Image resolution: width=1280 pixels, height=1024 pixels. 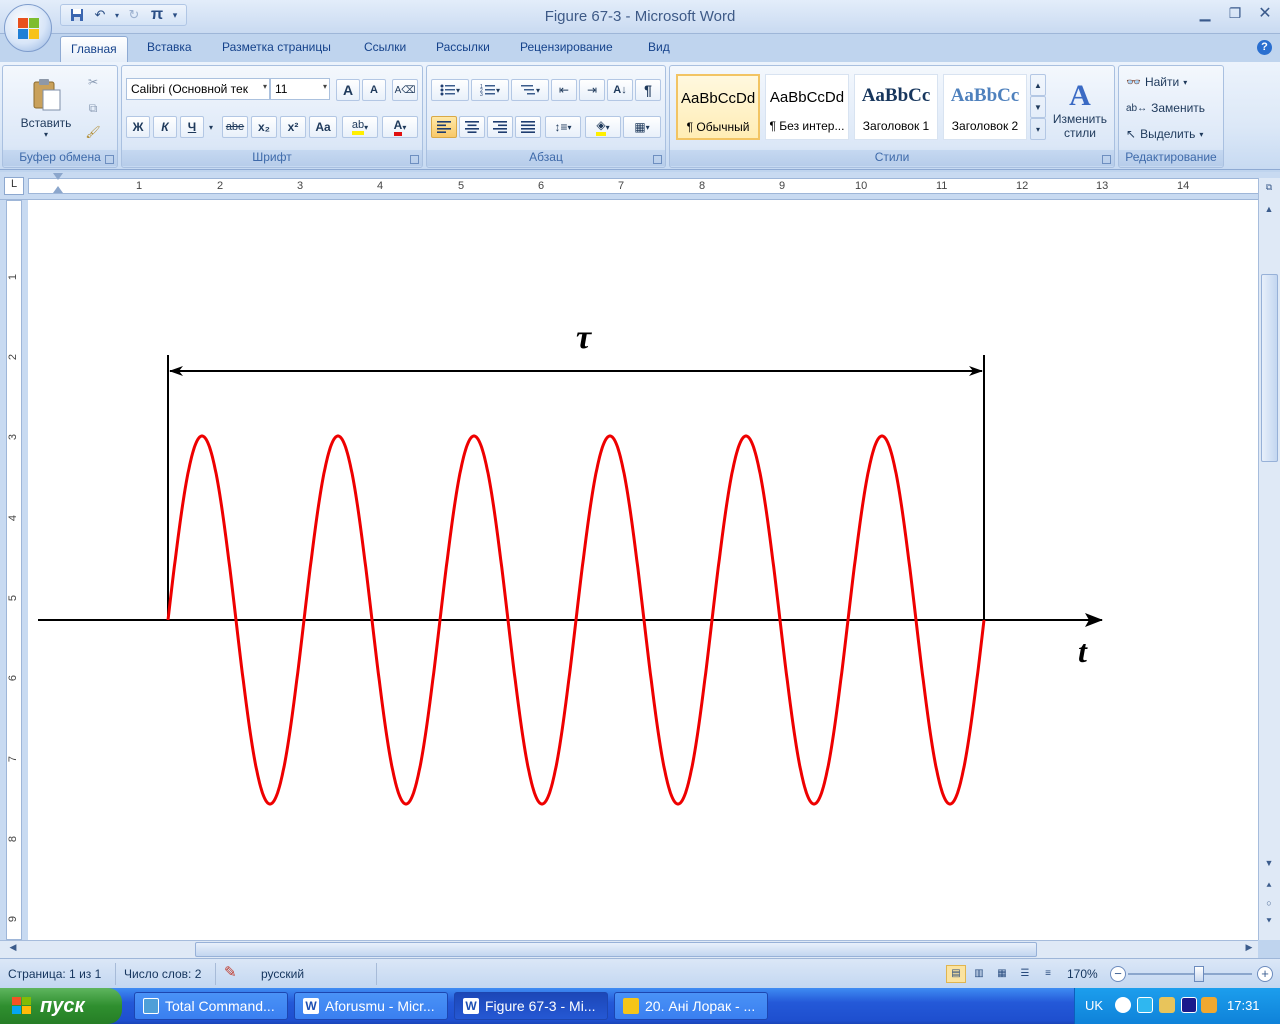 What do you see at coordinates (28, 28) in the screenshot?
I see `office-button` at bounding box center [28, 28].